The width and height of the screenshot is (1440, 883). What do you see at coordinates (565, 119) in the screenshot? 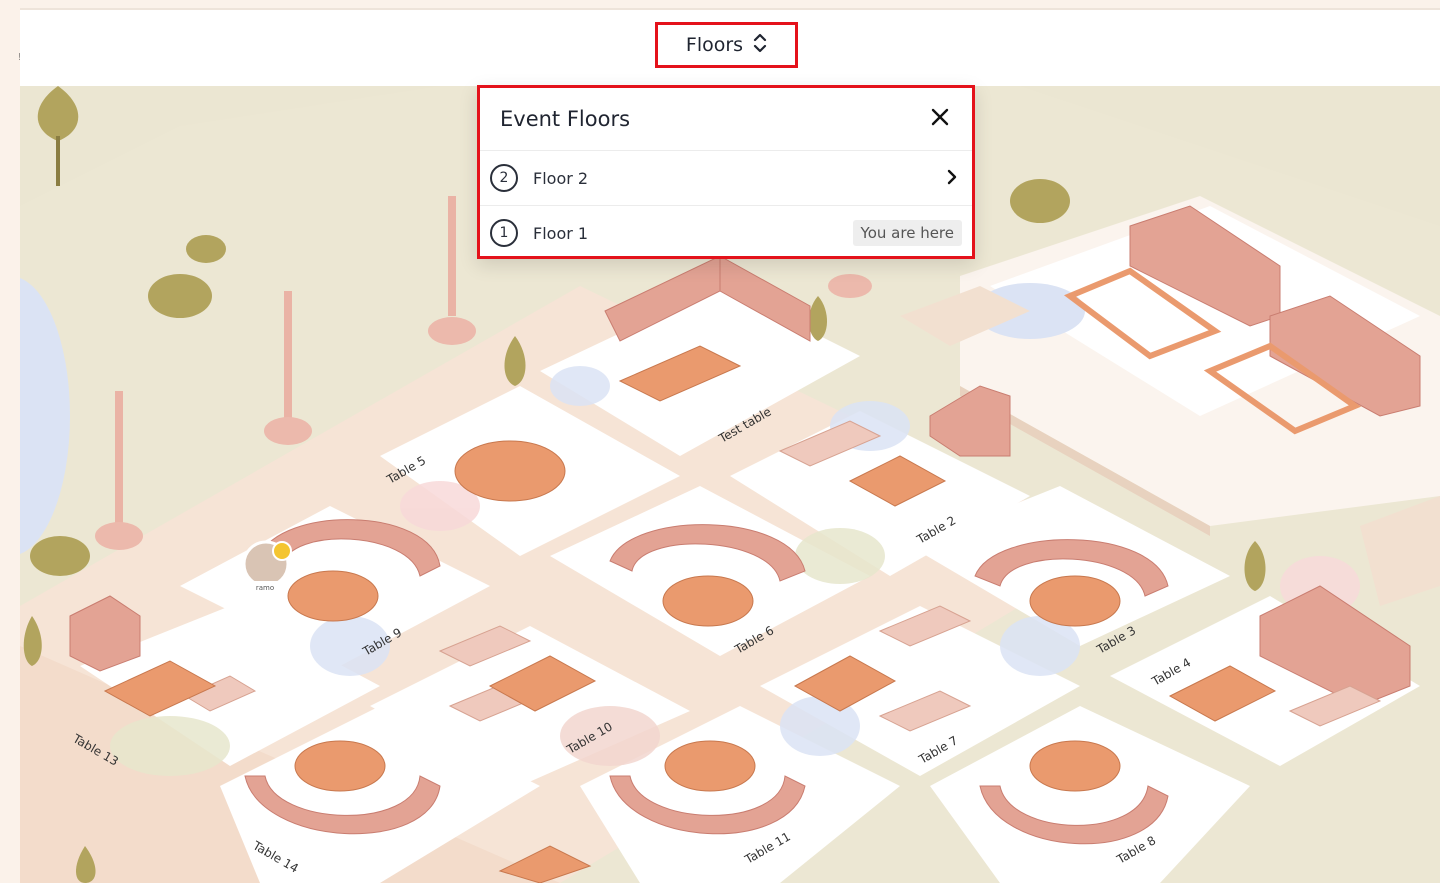
I see `popup-title: Event Floors` at bounding box center [565, 119].